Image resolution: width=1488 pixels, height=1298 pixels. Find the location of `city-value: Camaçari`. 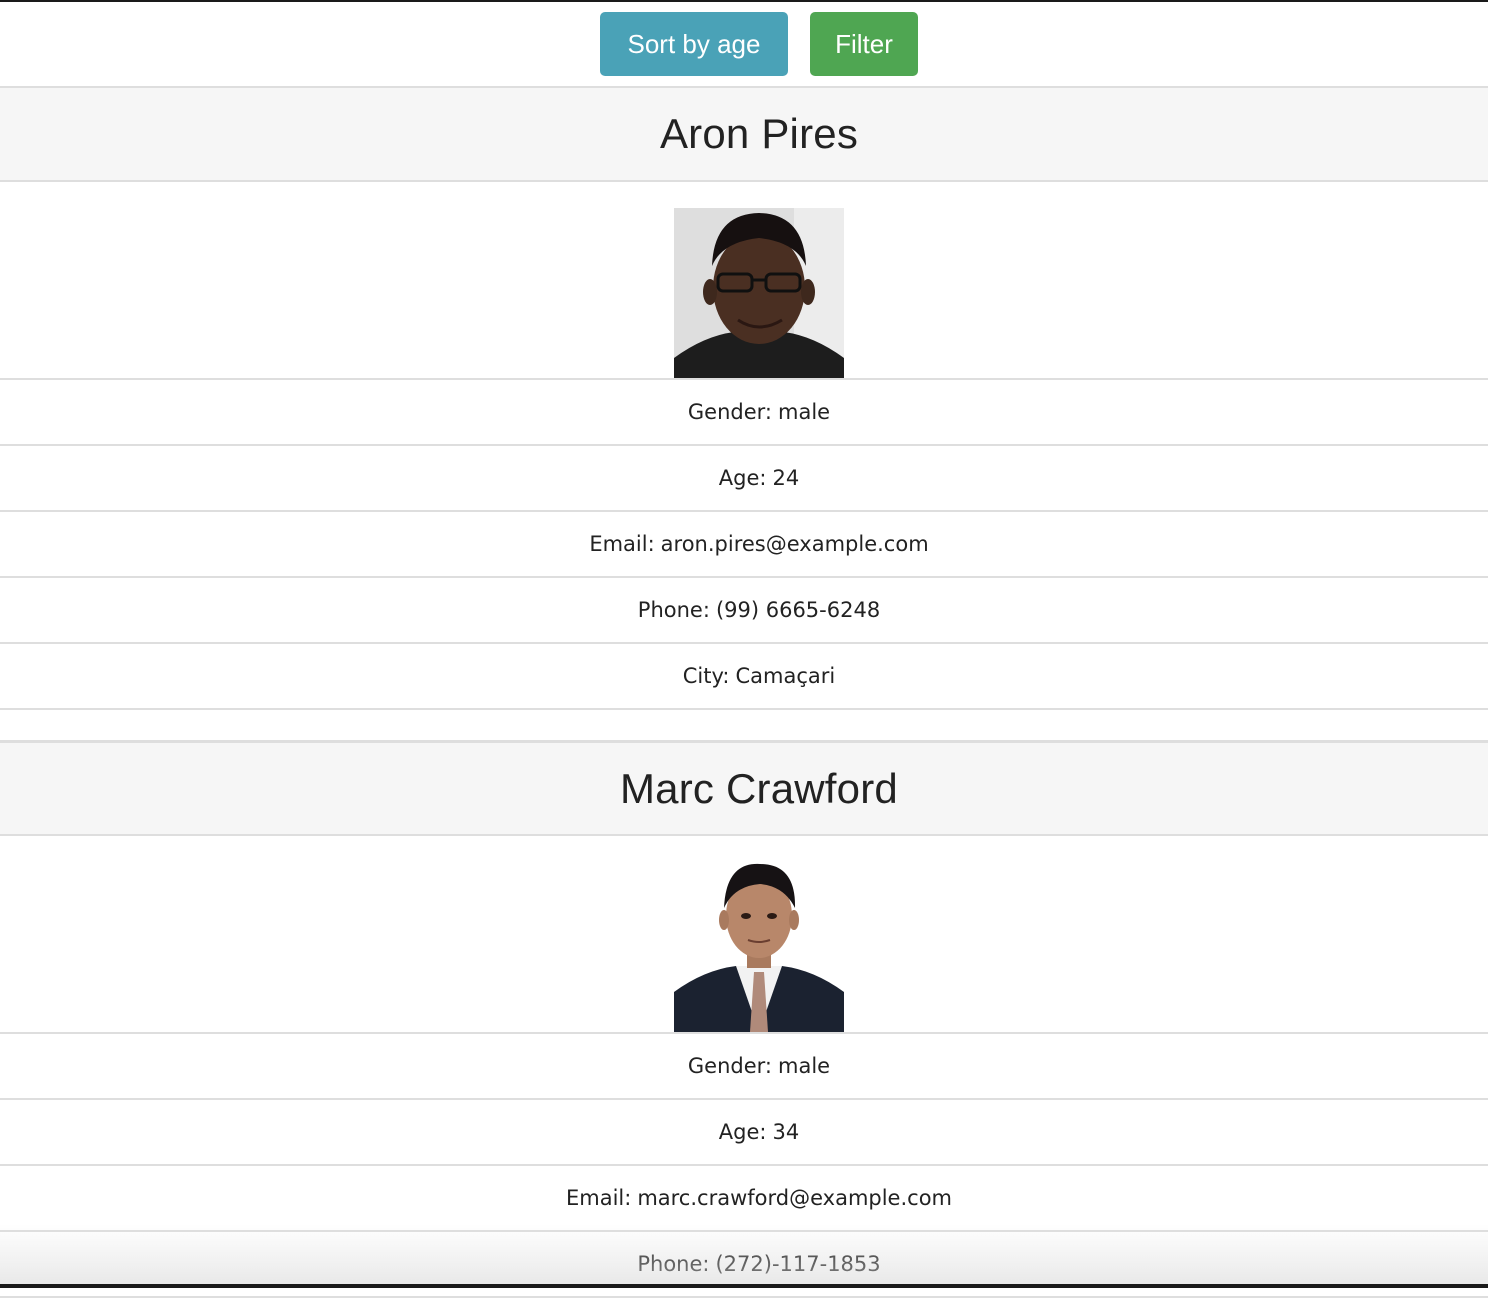

city-value: Camaçari is located at coordinates (785, 676).